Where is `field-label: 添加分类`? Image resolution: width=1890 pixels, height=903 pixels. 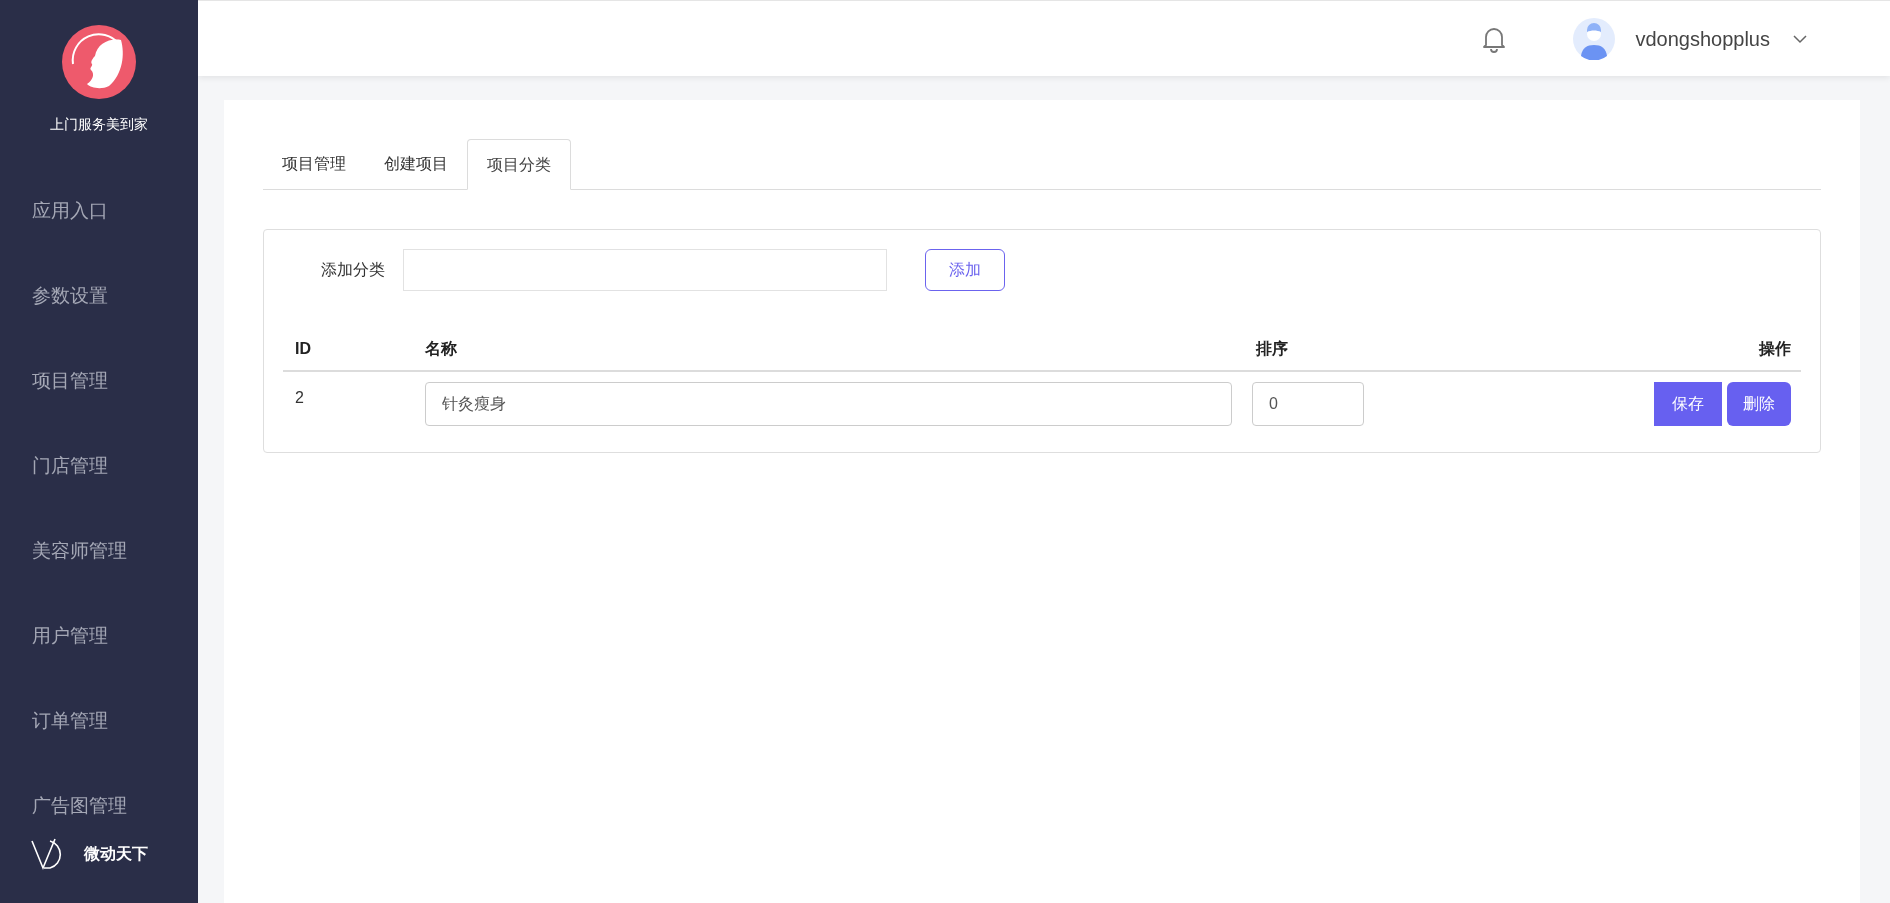
field-label: 添加分类 is located at coordinates (353, 270).